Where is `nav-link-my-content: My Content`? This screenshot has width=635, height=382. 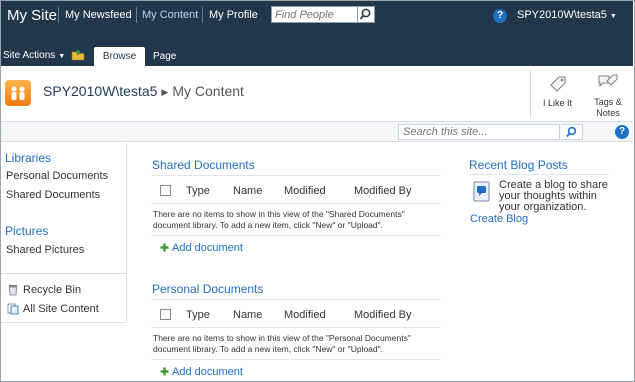
nav-link-my-content: My Content is located at coordinates (170, 15).